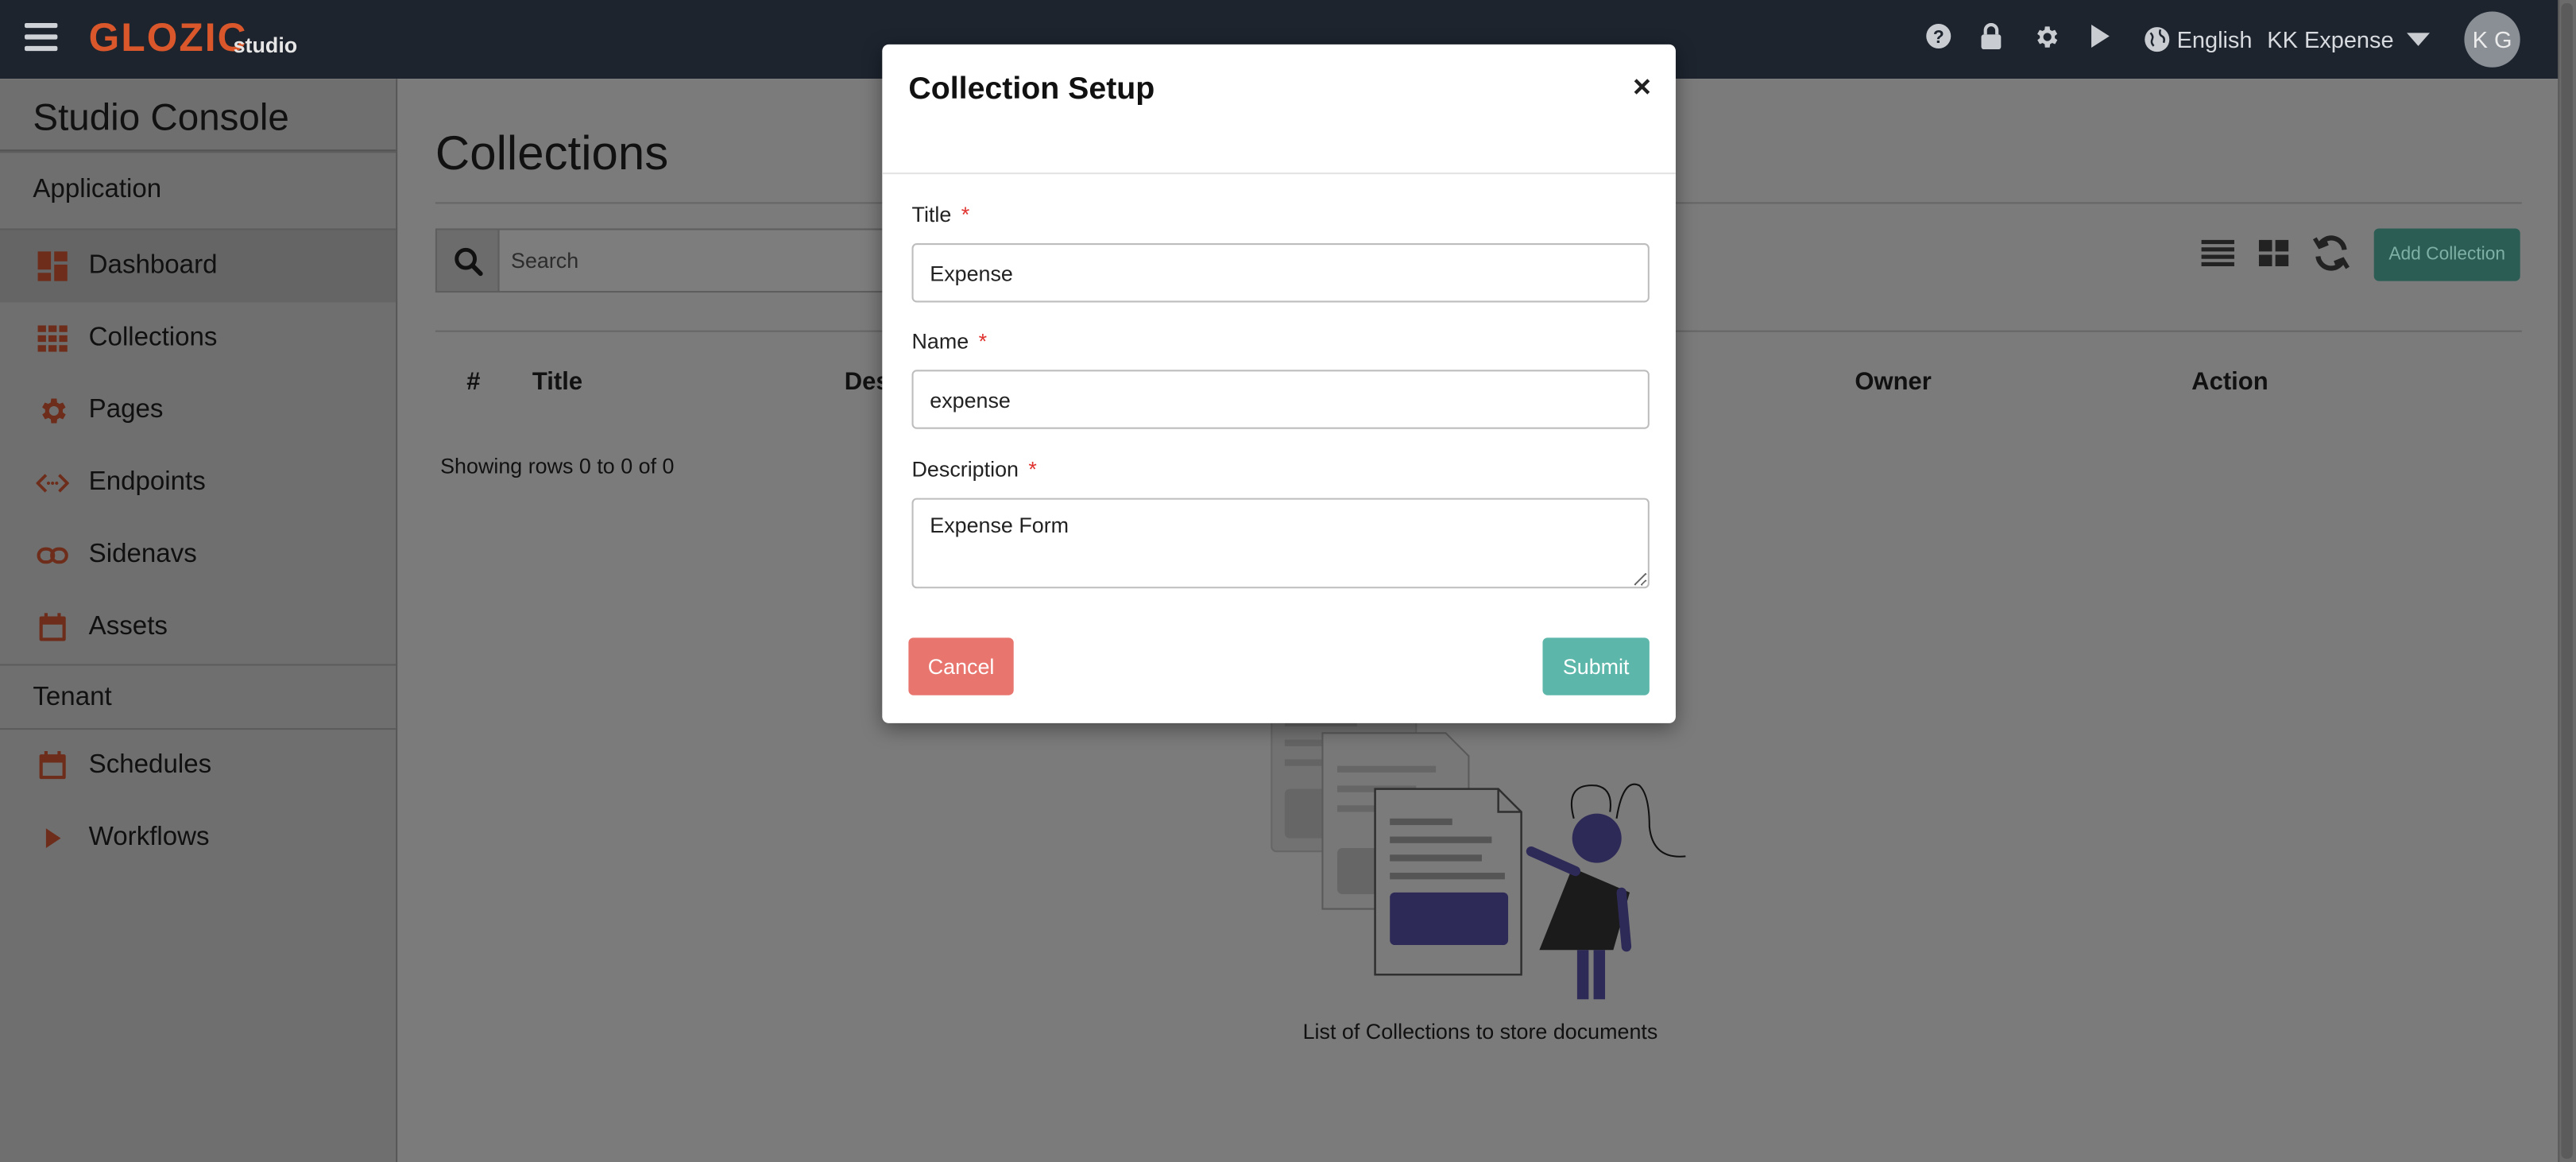  I want to click on name-label: Name *, so click(950, 341).